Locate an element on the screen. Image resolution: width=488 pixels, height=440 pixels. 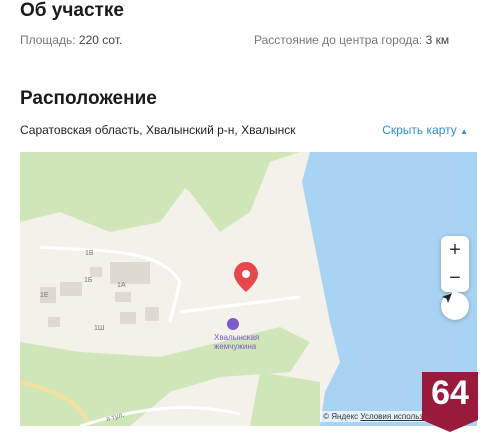
distance-row: Расстояние до центра города: 3 км is located at coordinates (351, 40).